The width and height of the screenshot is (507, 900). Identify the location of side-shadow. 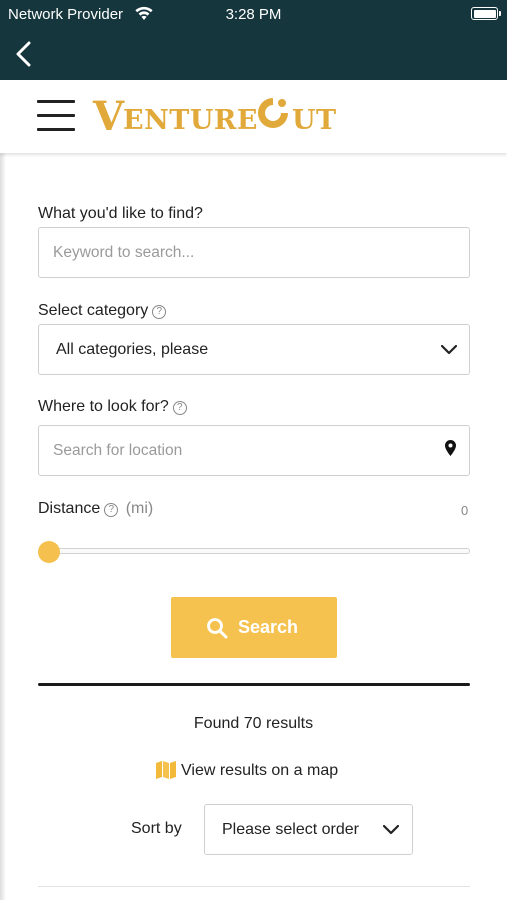
(3, 490).